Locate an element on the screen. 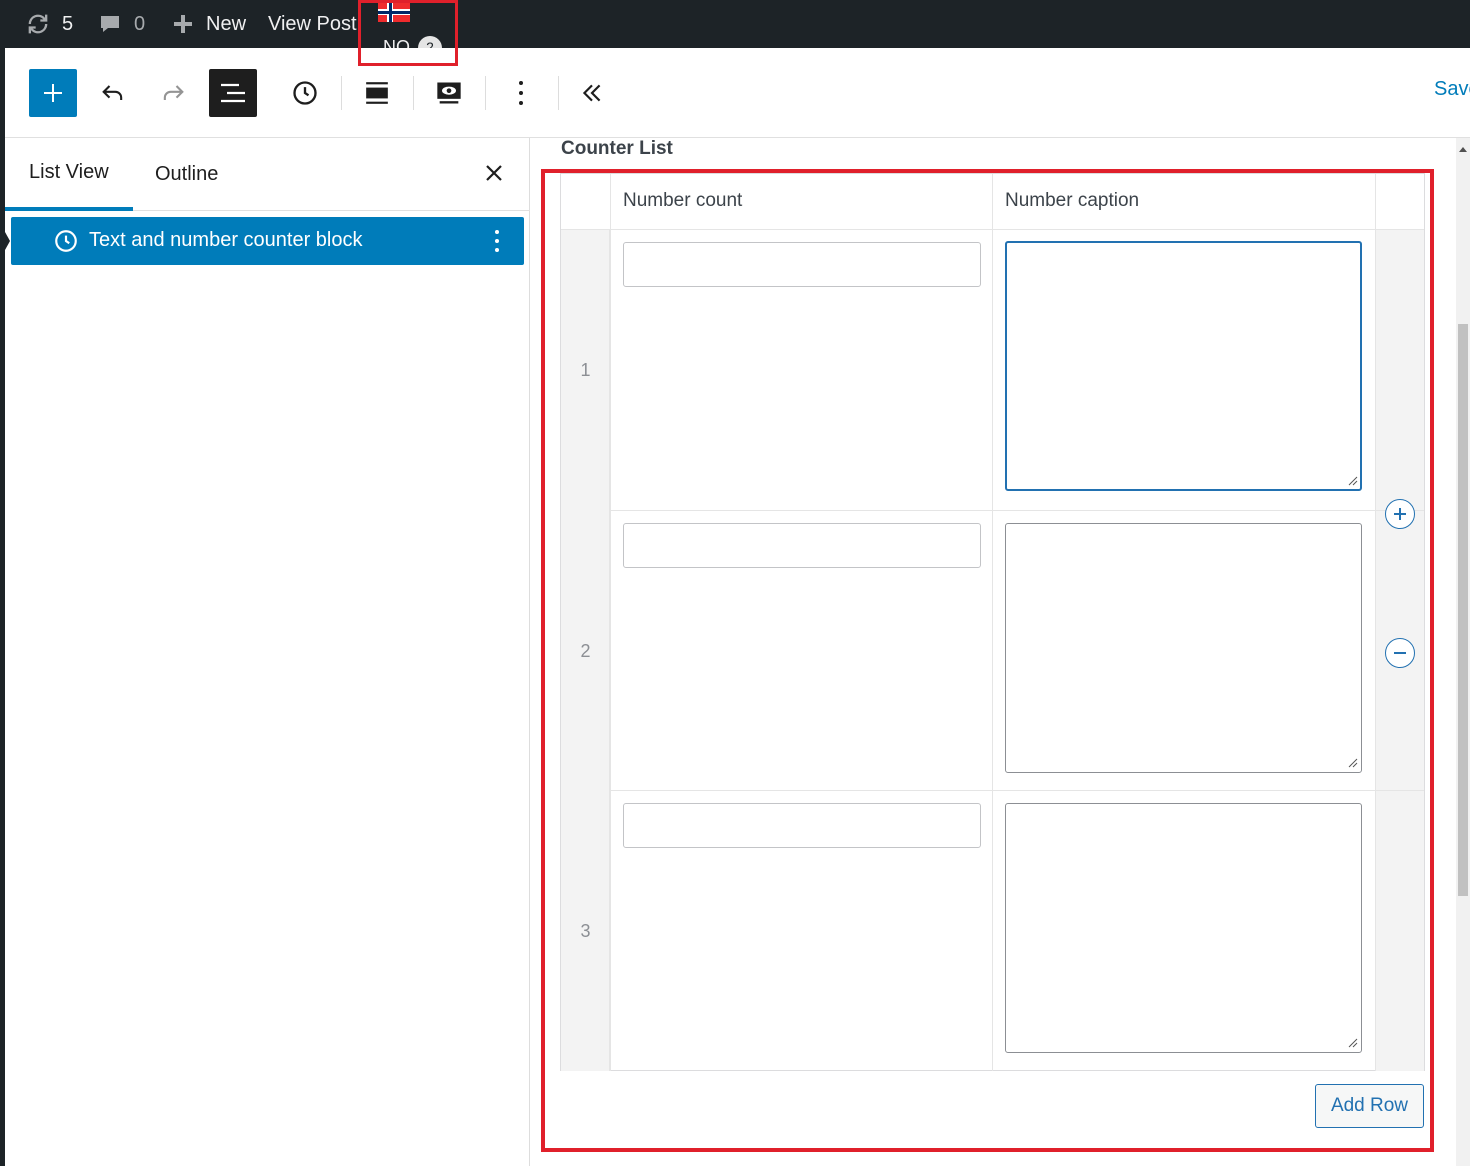 The width and height of the screenshot is (1470, 1166). redo-icon is located at coordinates (173, 92).